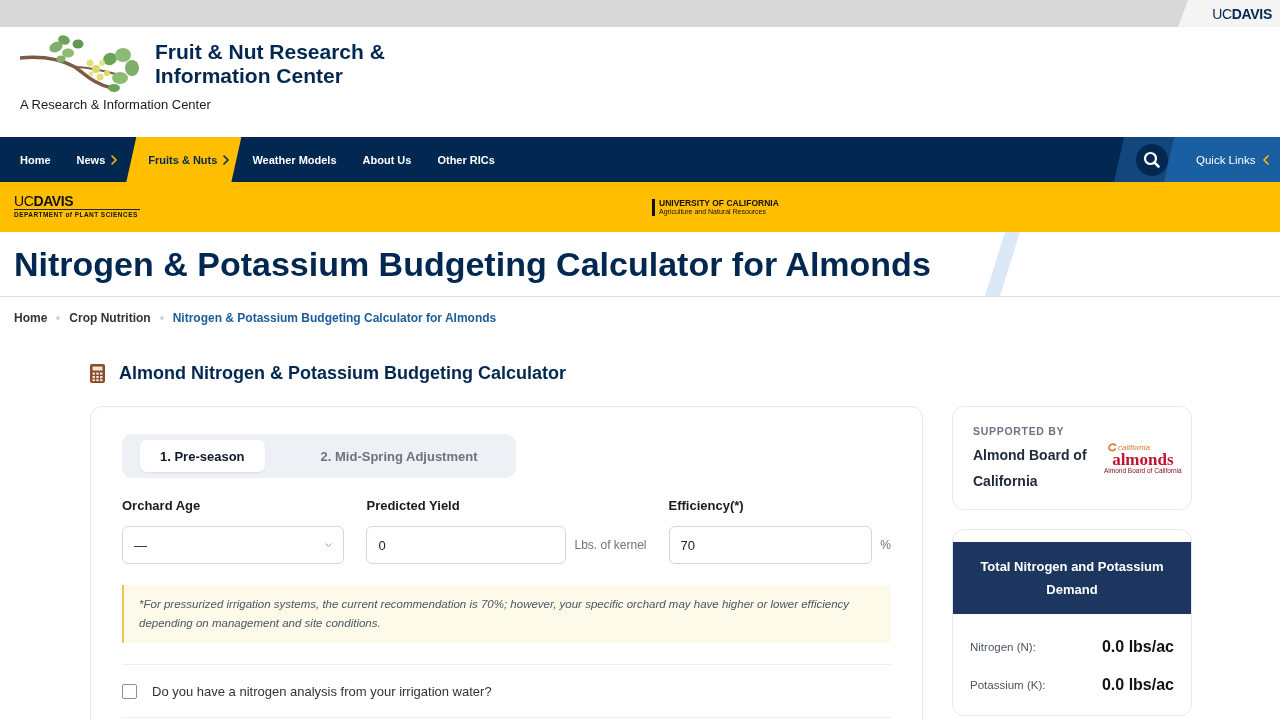 This screenshot has width=1280, height=720. I want to click on calculator-heading: Almond Nitrogen & Potassium Budgeting Calculator, so click(343, 373).